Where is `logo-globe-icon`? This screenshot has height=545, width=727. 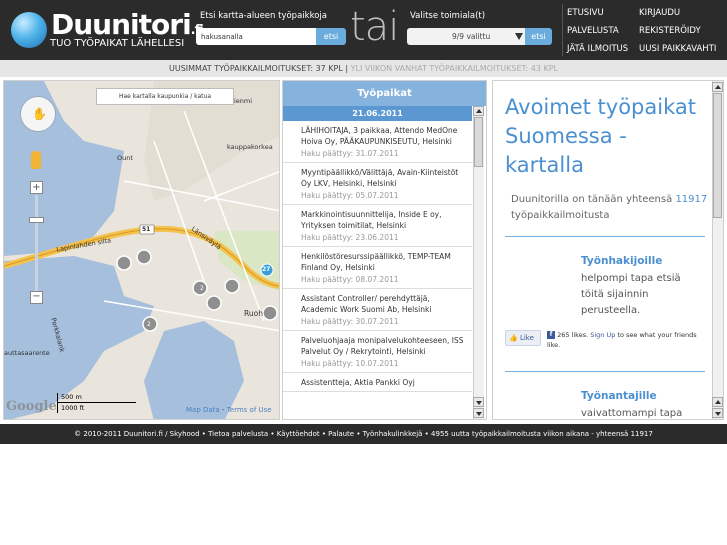 logo-globe-icon is located at coordinates (29, 30).